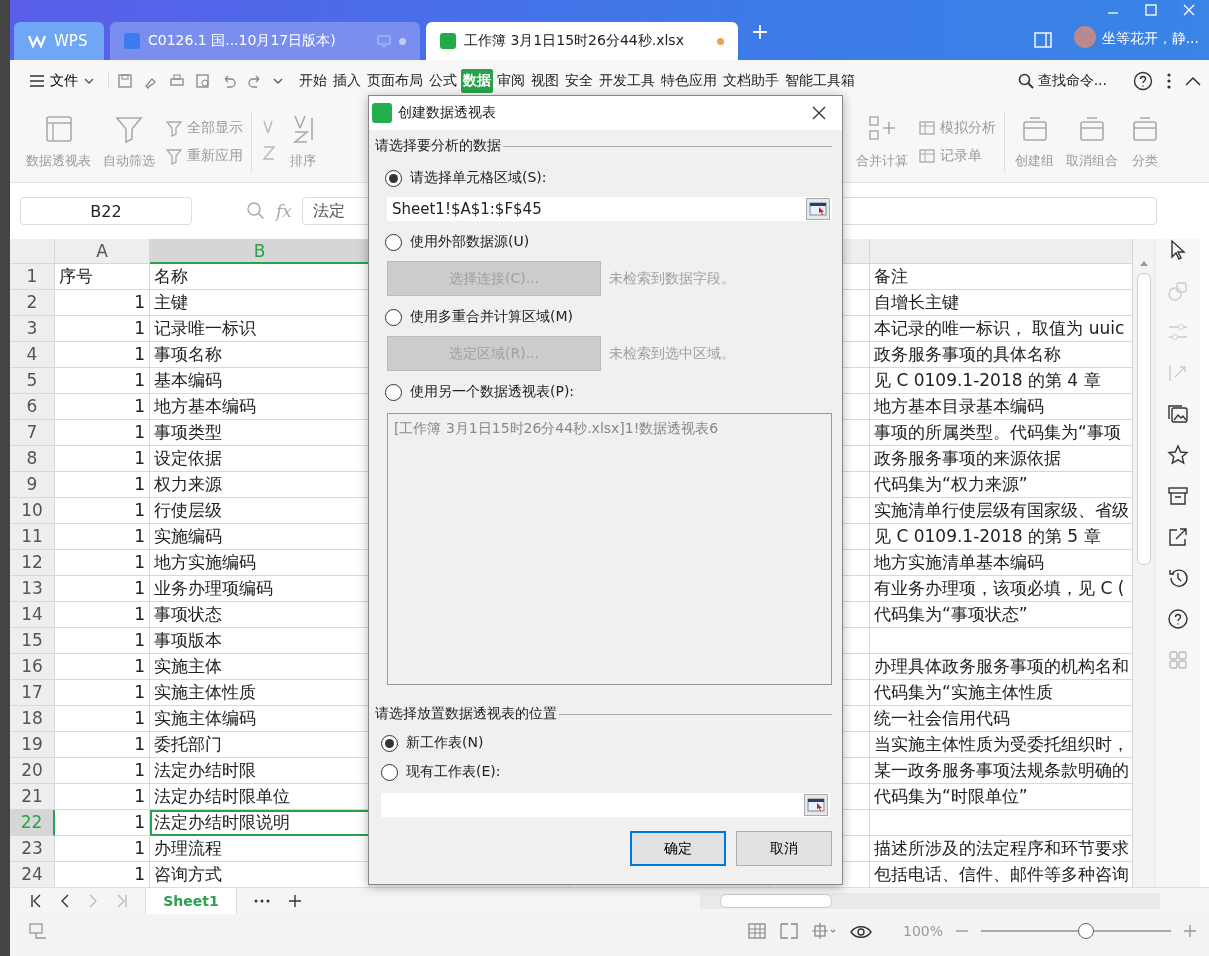 The image size is (1209, 956). What do you see at coordinates (477, 81) in the screenshot?
I see `ribbon-tab: 数据` at bounding box center [477, 81].